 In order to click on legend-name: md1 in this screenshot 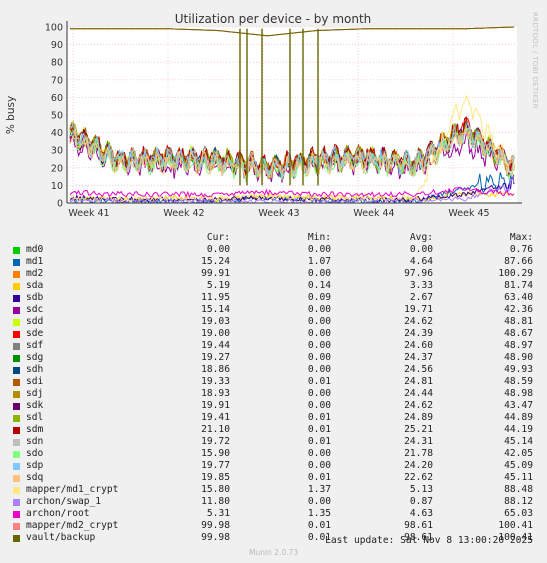, I will do `click(35, 261)`.